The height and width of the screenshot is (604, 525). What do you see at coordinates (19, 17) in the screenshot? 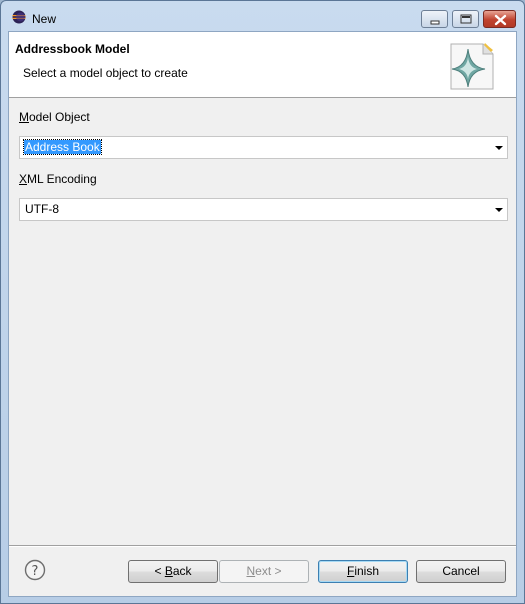
I see `eclipse-icon` at bounding box center [19, 17].